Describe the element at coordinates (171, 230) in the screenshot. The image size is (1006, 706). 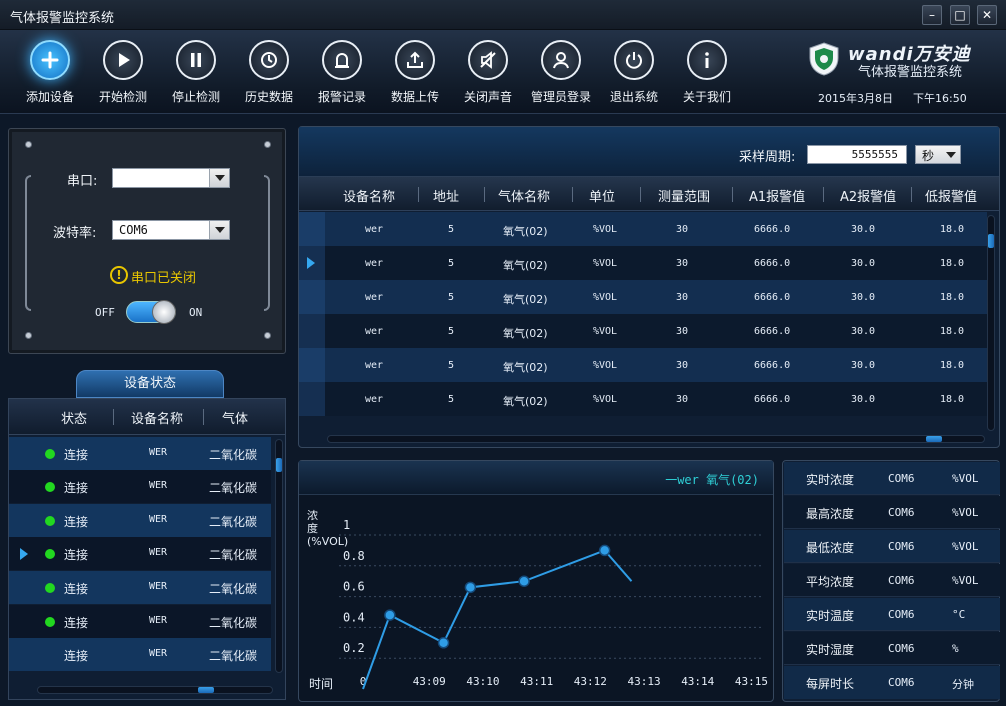
I see `baud-select: COM6` at that location.